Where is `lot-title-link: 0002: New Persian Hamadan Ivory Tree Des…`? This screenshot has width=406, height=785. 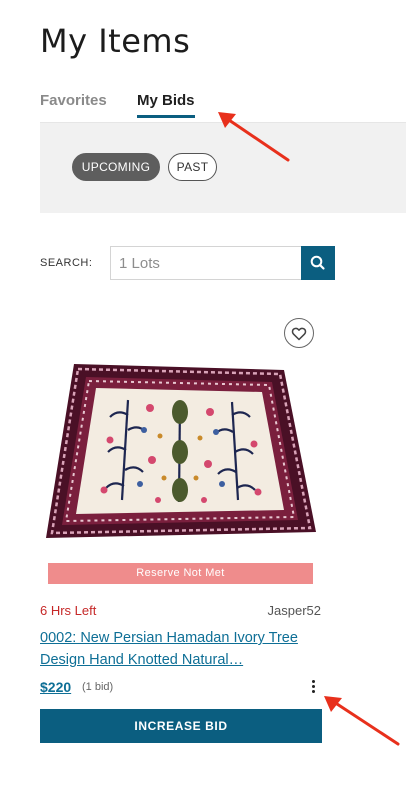
lot-title-link: 0002: New Persian Hamadan Ivory Tree Des… is located at coordinates (181, 649).